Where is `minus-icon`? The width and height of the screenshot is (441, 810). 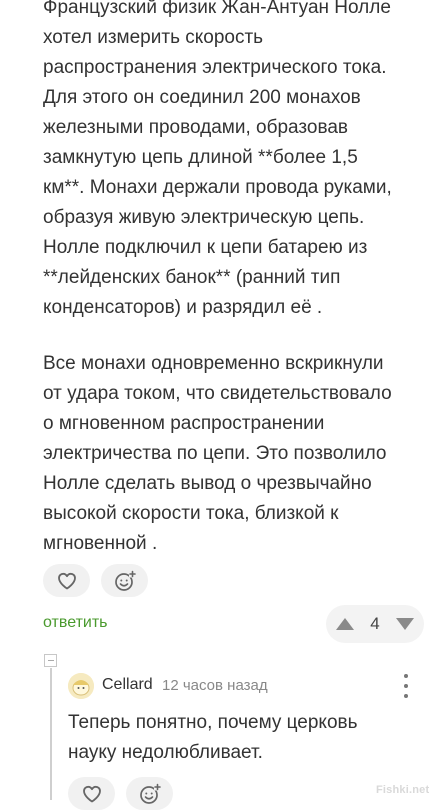 minus-icon is located at coordinates (50, 660).